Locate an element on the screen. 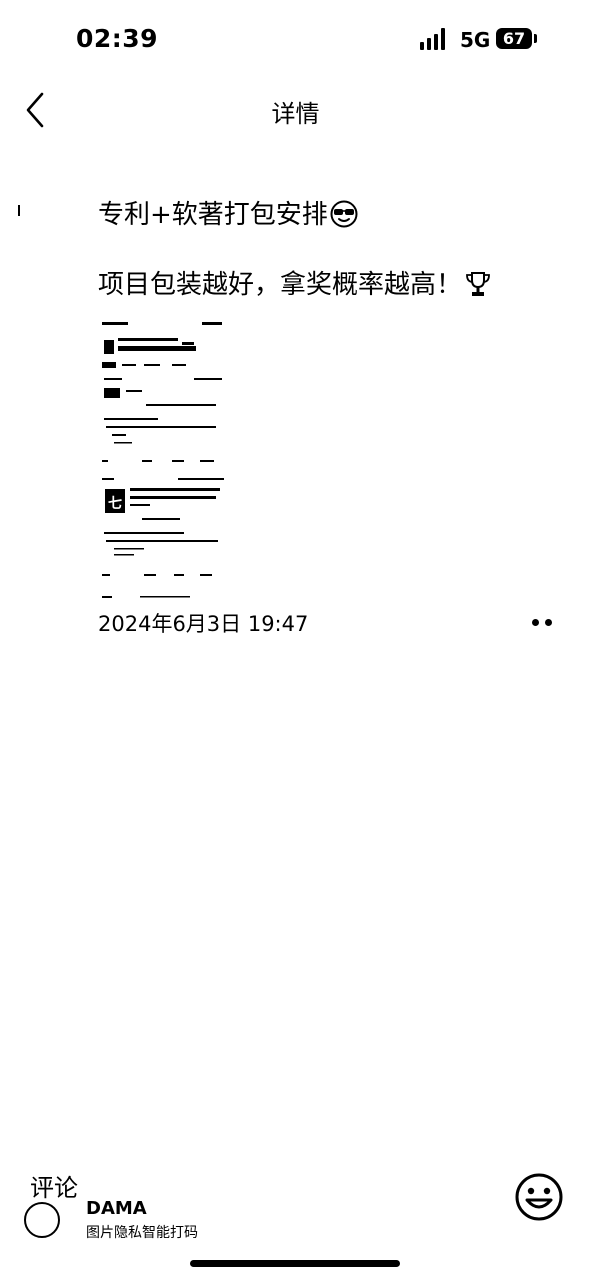 The height and width of the screenshot is (1280, 591). comment-button: 评论 is located at coordinates (59, 1205).